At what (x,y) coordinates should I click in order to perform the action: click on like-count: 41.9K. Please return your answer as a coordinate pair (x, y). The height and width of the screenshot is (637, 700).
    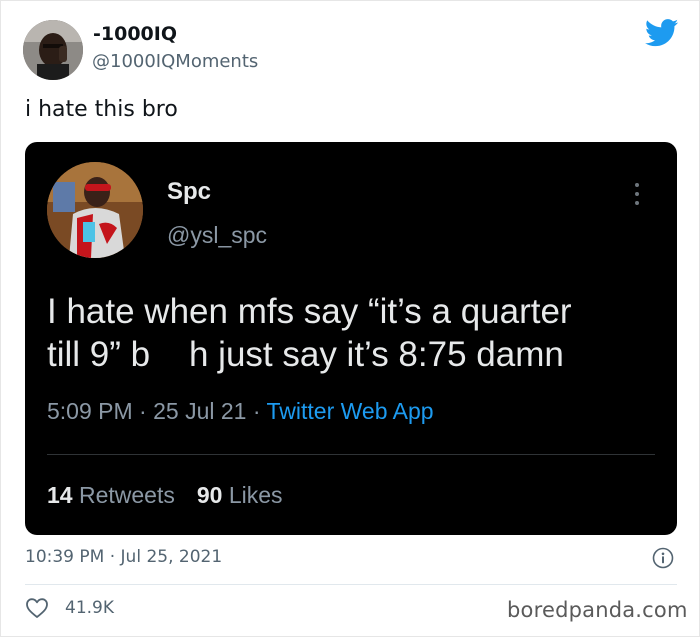
    Looking at the image, I should click on (89, 608).